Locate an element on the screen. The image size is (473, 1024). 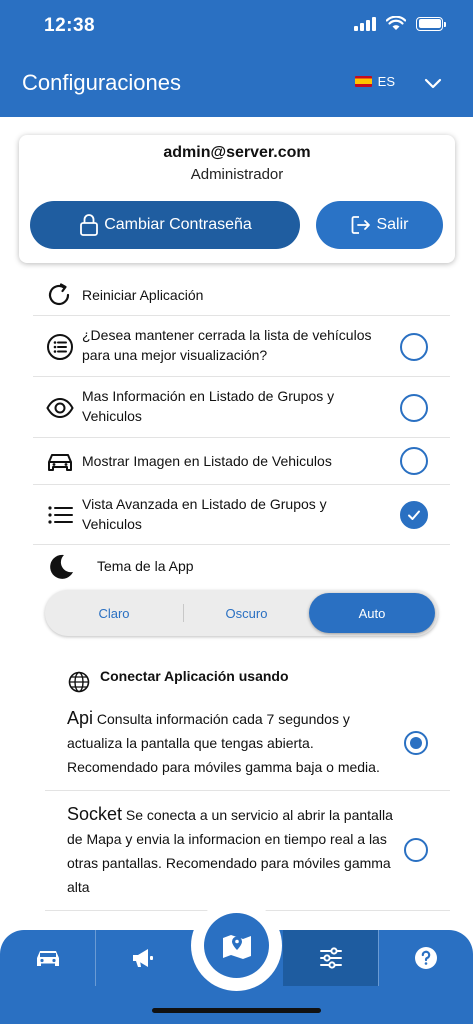
connection-divider is located at coordinates (247, 790).